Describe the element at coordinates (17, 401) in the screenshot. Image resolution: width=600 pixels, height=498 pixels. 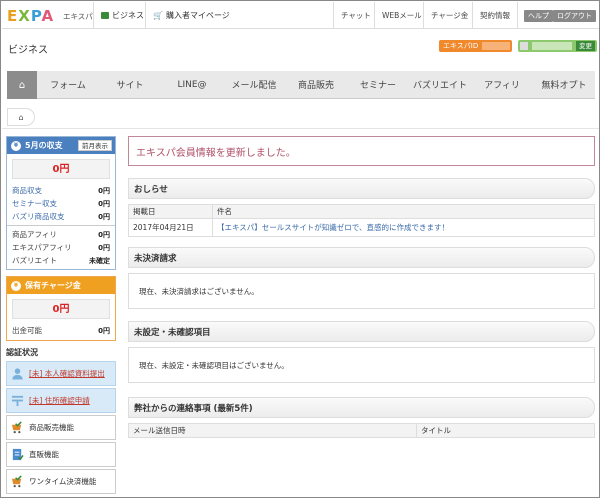
I see `postal-icon` at that location.